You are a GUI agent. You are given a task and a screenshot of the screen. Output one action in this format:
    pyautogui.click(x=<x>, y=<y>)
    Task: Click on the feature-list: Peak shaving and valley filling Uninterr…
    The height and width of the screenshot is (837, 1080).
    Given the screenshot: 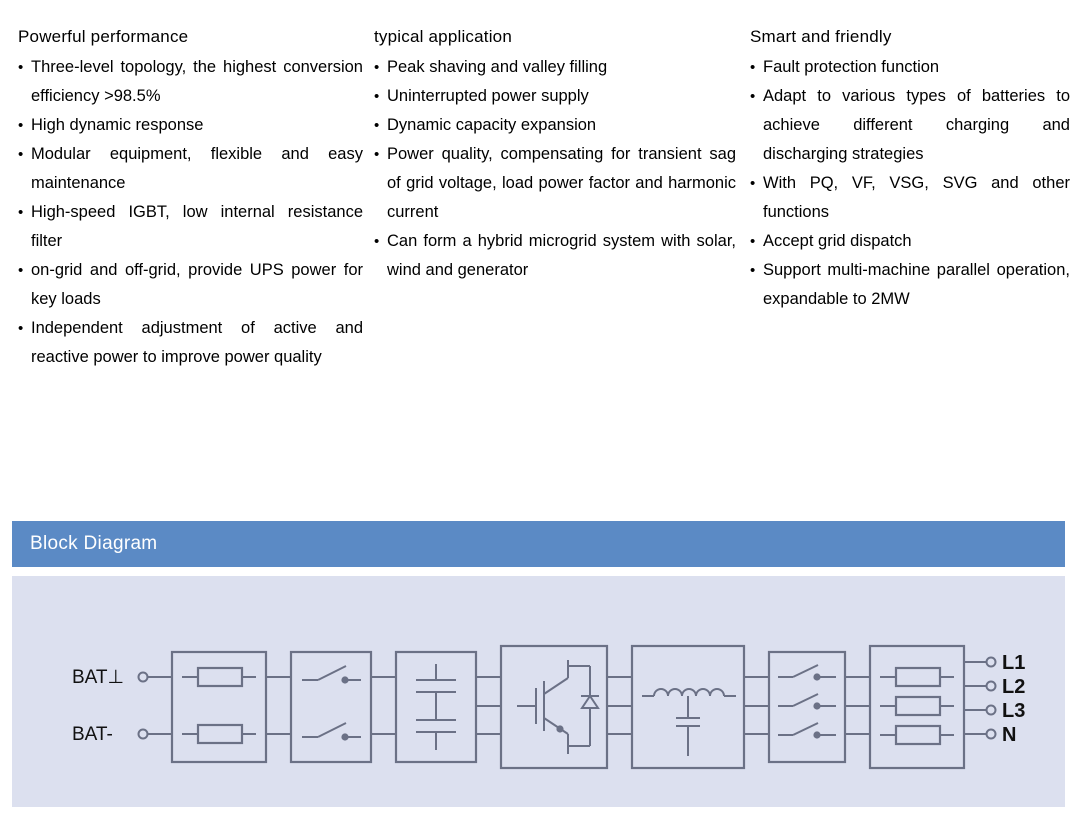 What is the action you would take?
    pyautogui.click(x=555, y=169)
    